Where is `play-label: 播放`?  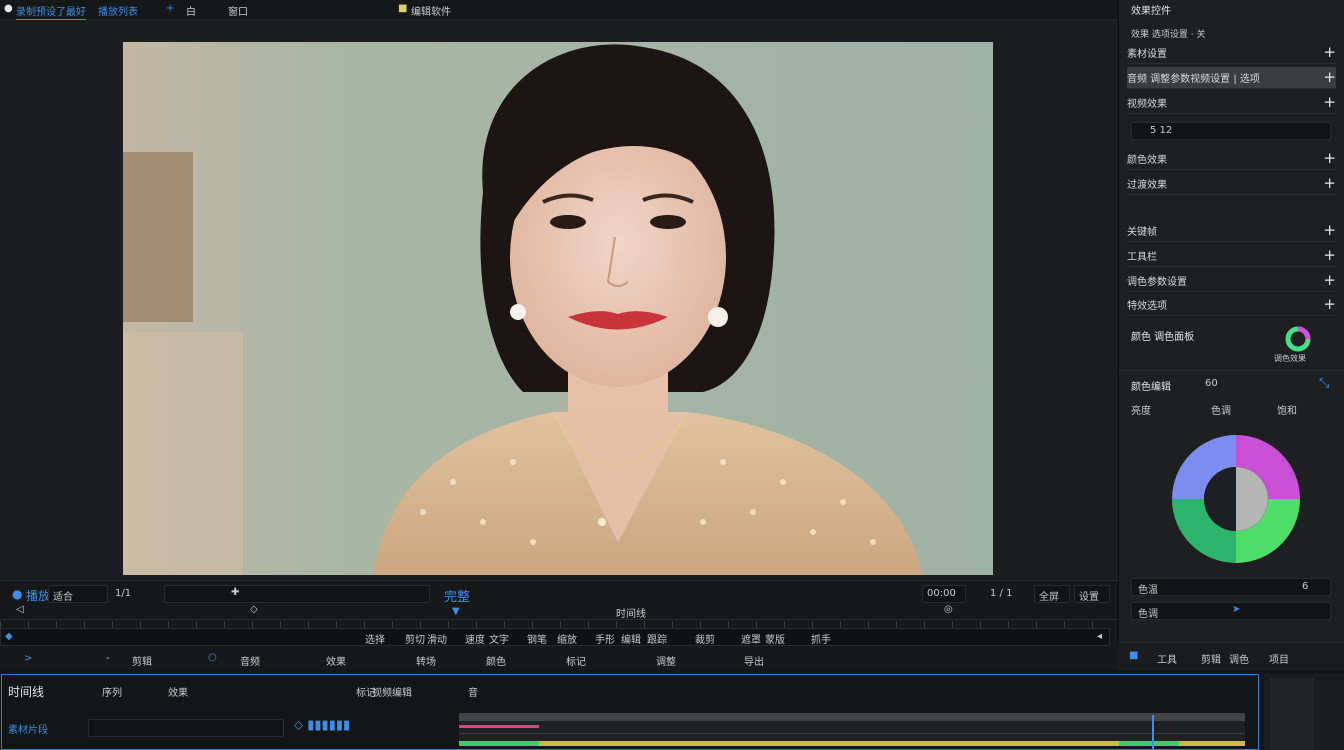 play-label: 播放 is located at coordinates (38, 595).